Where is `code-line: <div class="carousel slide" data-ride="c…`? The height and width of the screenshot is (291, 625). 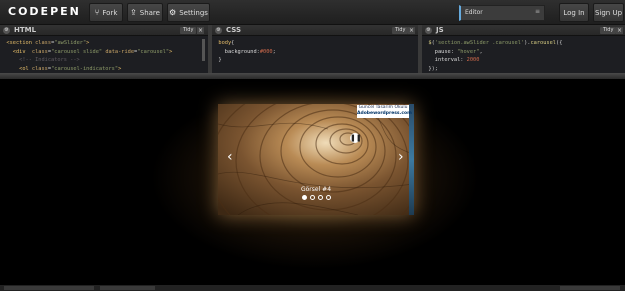 code-line: <div class="carousel slide" data-ride="c… is located at coordinates (92, 51).